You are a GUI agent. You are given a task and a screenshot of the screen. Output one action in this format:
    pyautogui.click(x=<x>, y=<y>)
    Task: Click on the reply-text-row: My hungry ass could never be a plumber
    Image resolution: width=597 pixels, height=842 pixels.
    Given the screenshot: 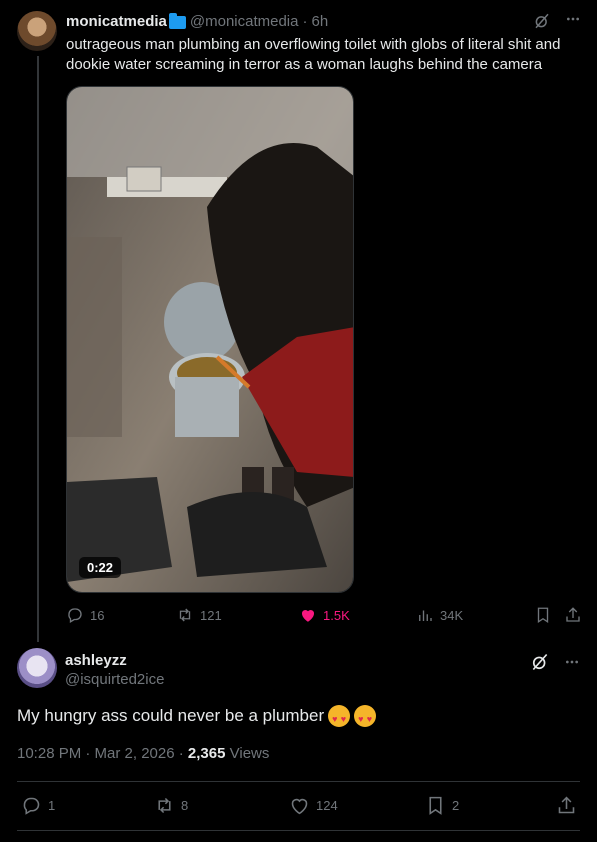 What is the action you would take?
    pyautogui.click(x=197, y=717)
    